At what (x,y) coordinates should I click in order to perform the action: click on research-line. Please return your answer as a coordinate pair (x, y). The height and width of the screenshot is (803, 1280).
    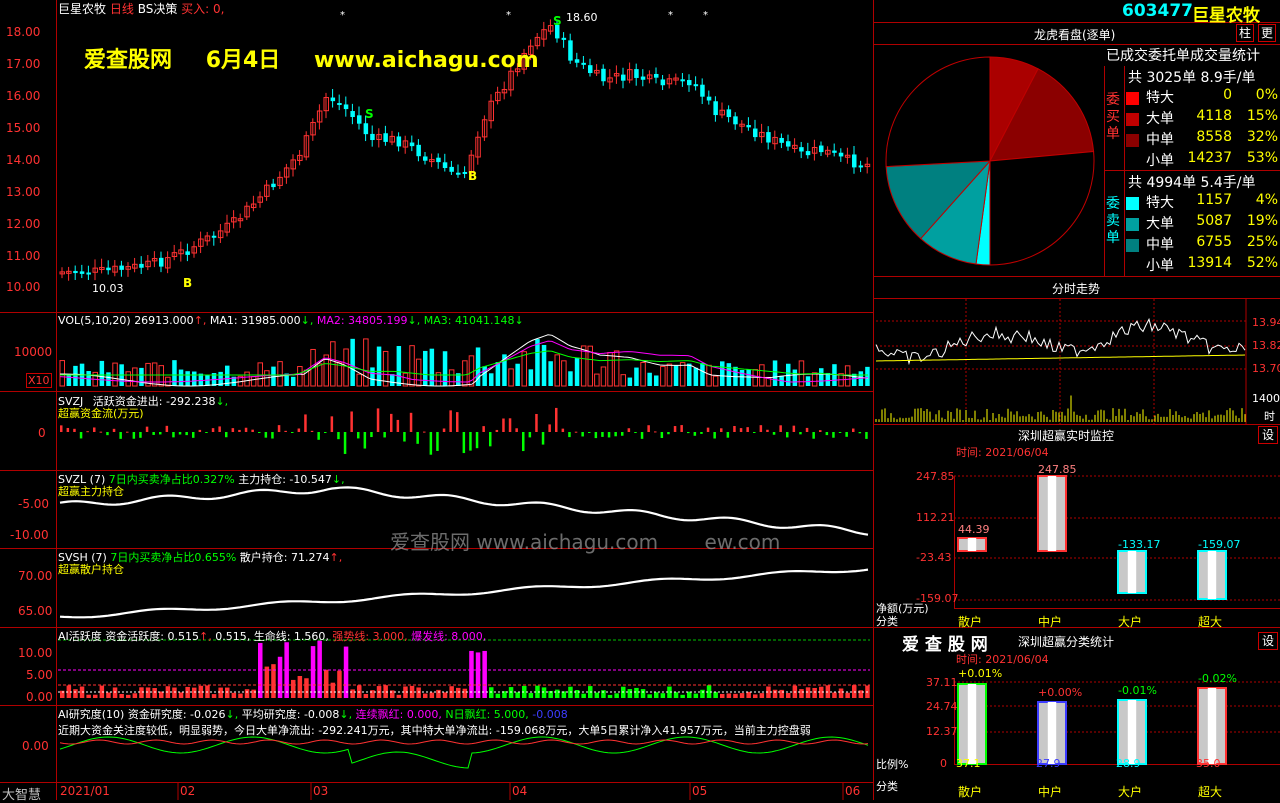
    Looking at the image, I should click on (464, 752).